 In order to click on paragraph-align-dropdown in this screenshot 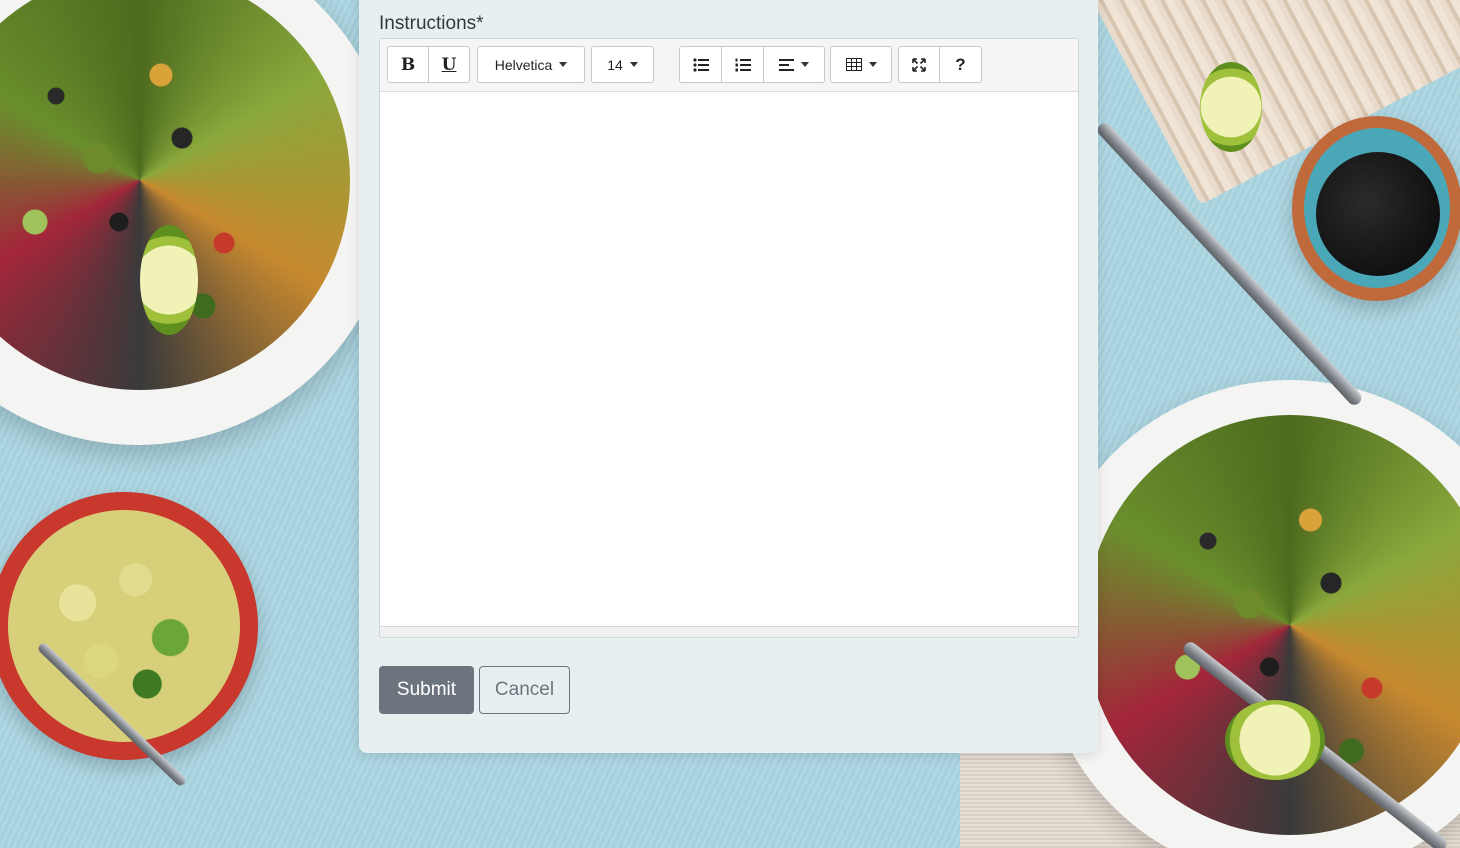, I will do `click(794, 64)`.